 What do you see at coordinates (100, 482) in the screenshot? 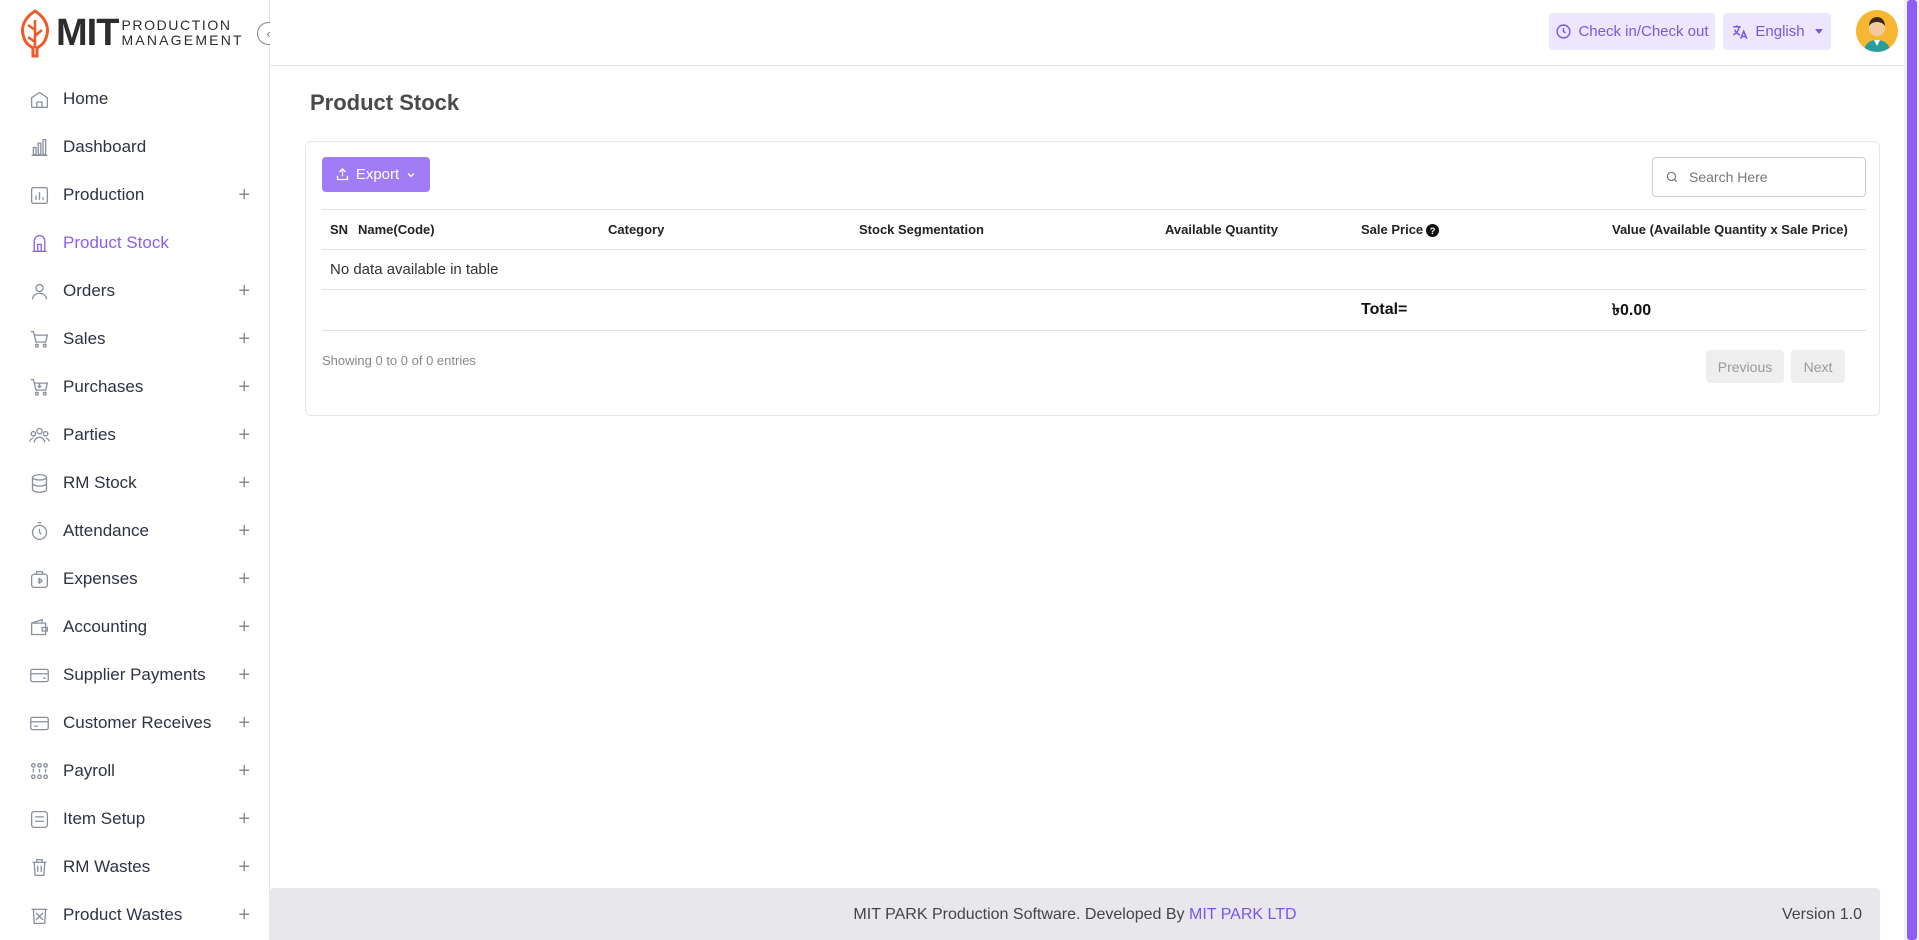
I see `sidebar-item-label: RM Stock` at bounding box center [100, 482].